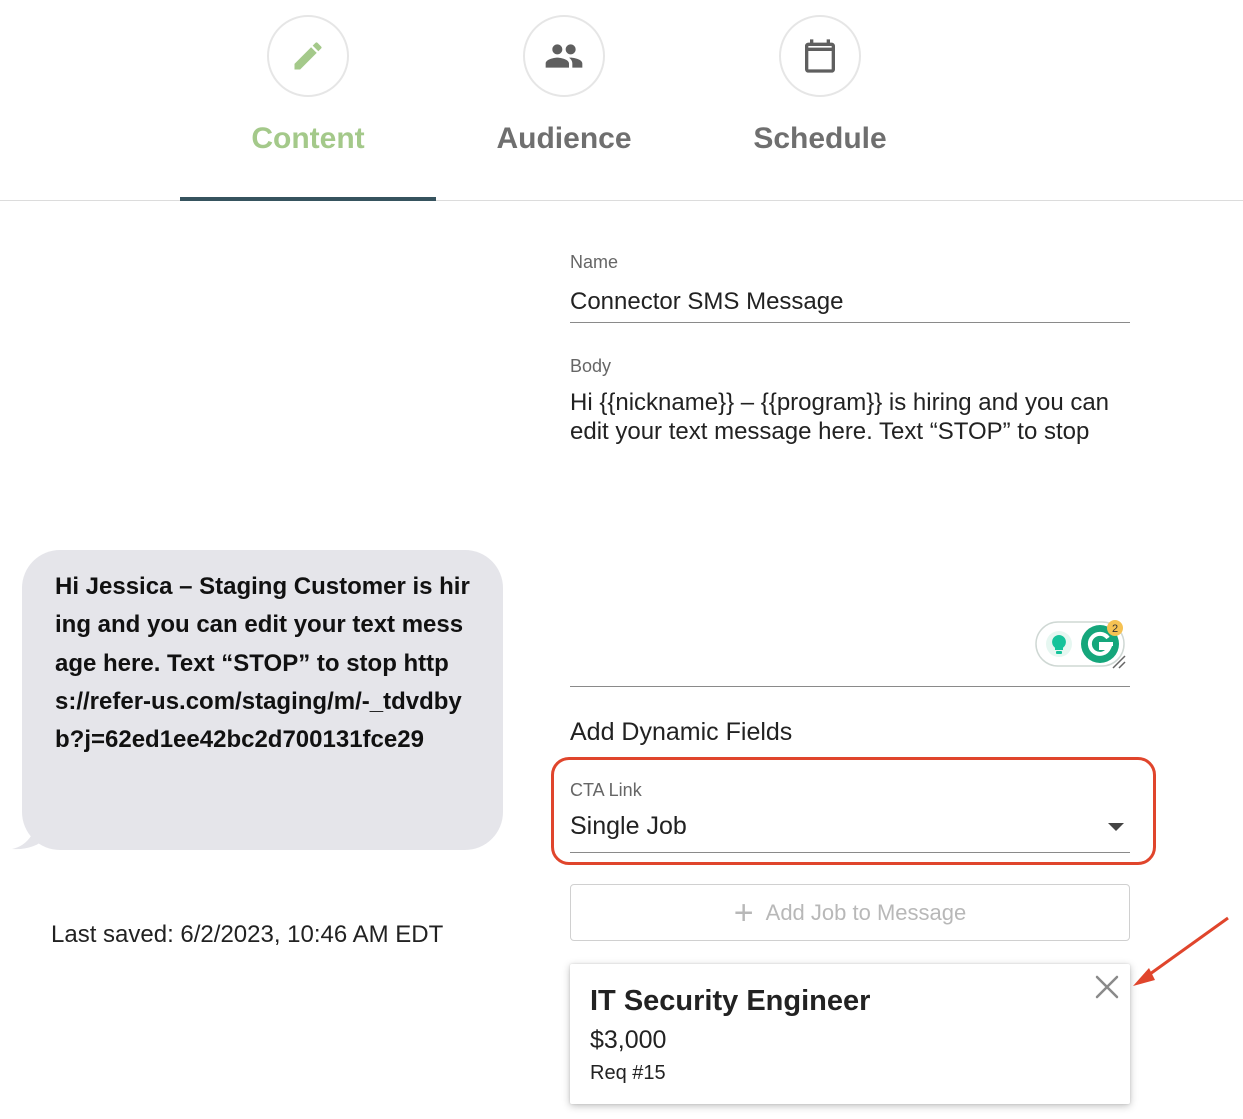 This screenshot has width=1243, height=1119. I want to click on annotation-arrow, so click(1181, 951).